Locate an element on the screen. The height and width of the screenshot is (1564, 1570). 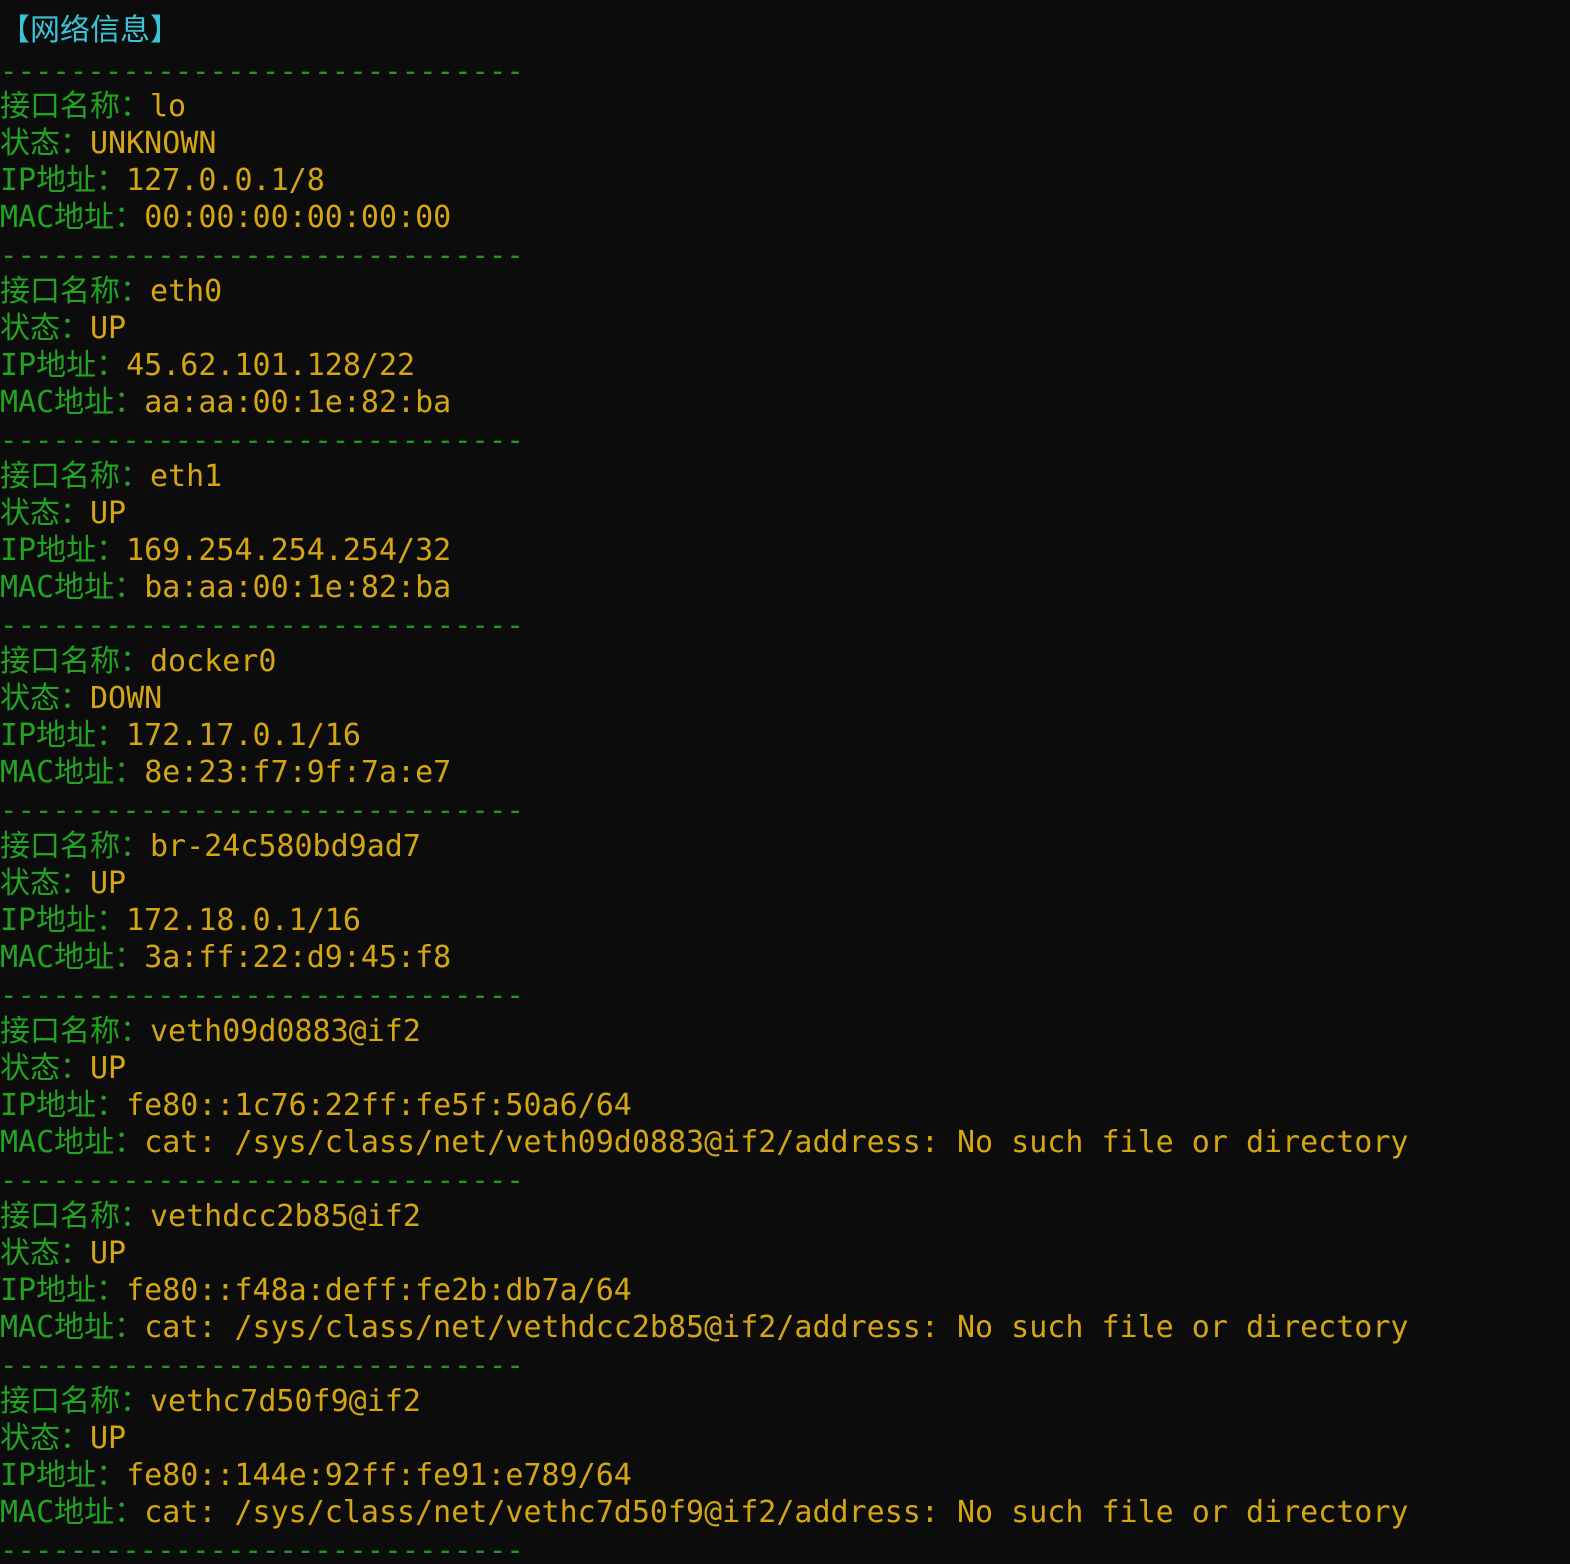
interface-name-line: 接口名称：lo is located at coordinates (93, 106).